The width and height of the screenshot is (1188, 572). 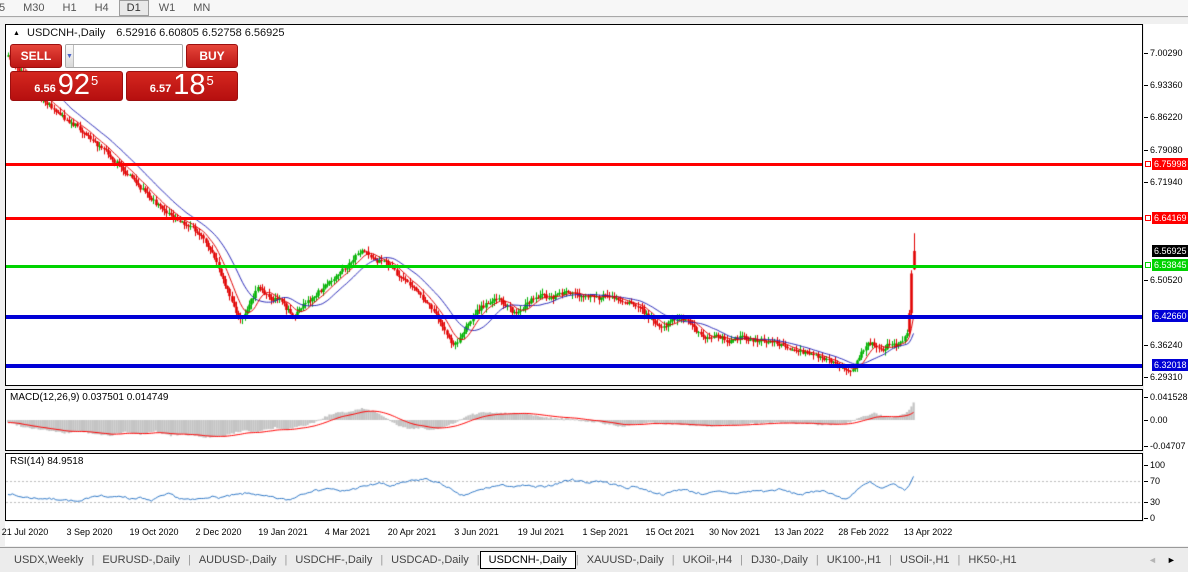 I want to click on buy-price-display: 6.57 18 5, so click(x=181, y=85).